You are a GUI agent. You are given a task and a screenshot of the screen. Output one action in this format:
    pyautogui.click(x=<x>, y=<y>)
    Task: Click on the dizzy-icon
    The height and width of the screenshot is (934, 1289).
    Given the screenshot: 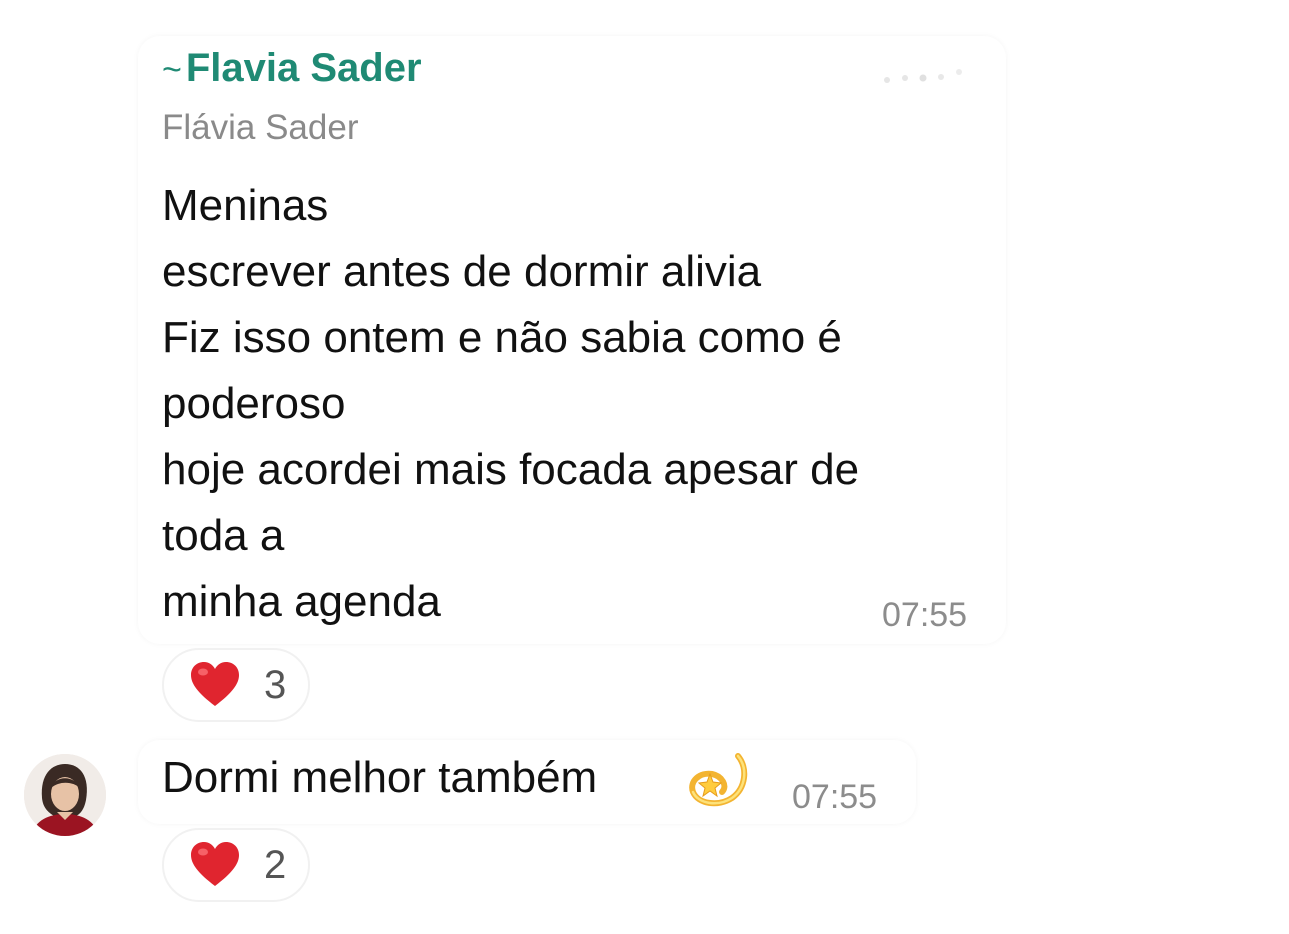 What is the action you would take?
    pyautogui.click(x=718, y=780)
    